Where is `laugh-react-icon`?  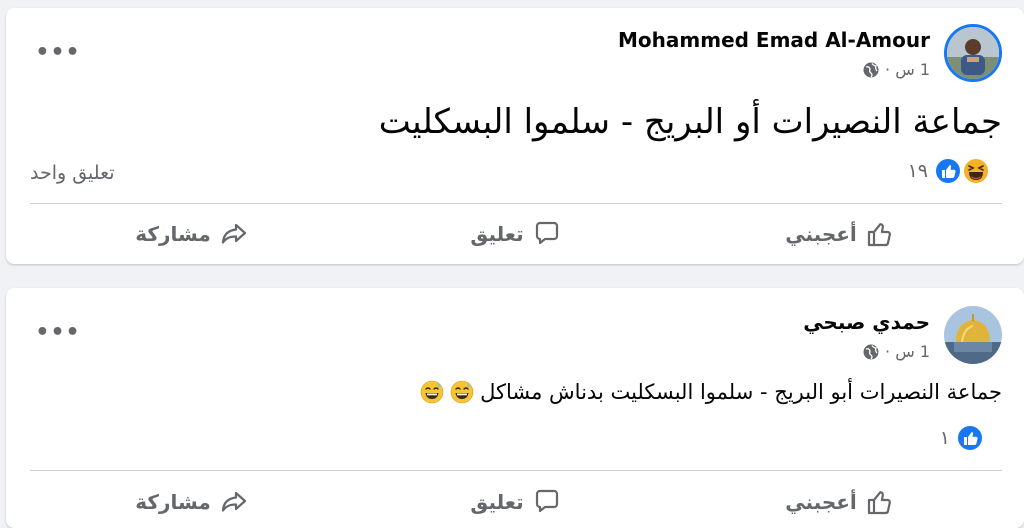
laugh-react-icon is located at coordinates (976, 171).